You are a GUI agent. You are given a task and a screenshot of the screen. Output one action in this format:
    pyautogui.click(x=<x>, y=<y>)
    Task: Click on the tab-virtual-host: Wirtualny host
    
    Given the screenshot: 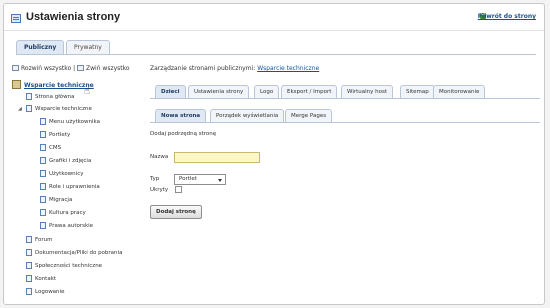 What is the action you would take?
    pyautogui.click(x=367, y=91)
    